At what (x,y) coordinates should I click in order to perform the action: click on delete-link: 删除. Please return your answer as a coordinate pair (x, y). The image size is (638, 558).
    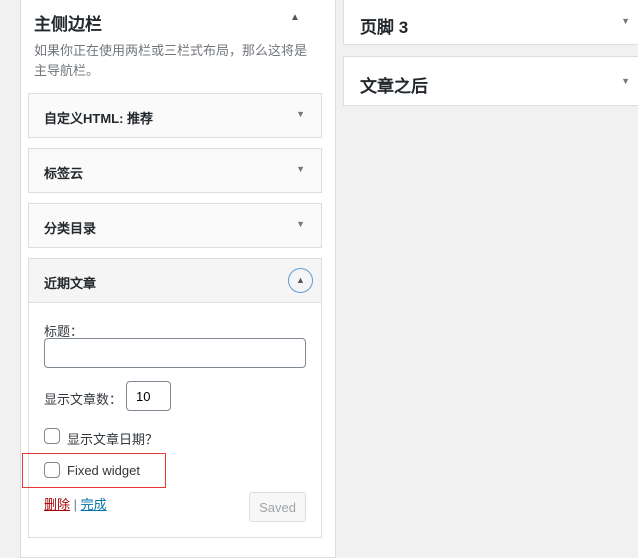
    Looking at the image, I should click on (57, 504).